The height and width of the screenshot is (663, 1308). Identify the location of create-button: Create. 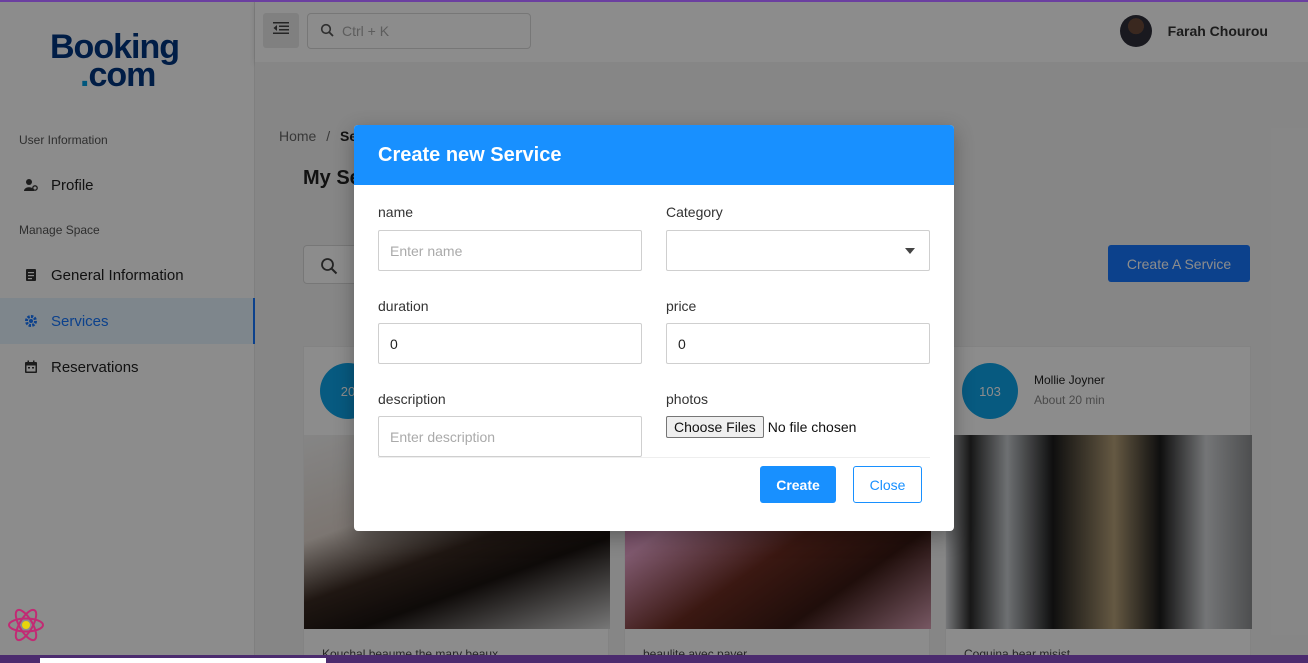
(798, 484).